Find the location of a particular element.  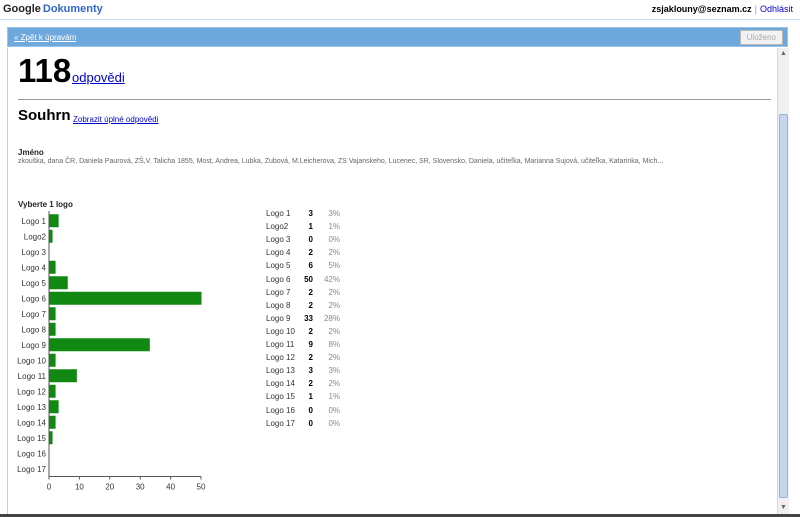

table-row: Logo 11 9 8% is located at coordinates (311, 346).